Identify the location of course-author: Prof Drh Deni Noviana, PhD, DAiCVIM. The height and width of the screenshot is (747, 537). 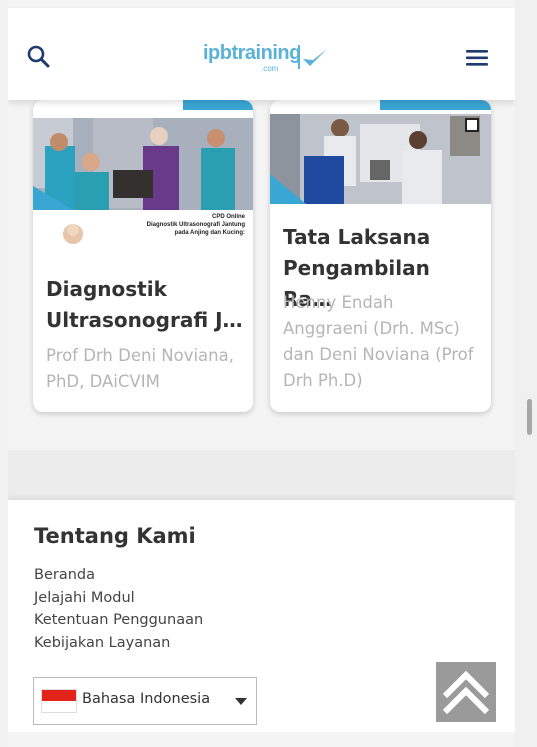
(140, 368).